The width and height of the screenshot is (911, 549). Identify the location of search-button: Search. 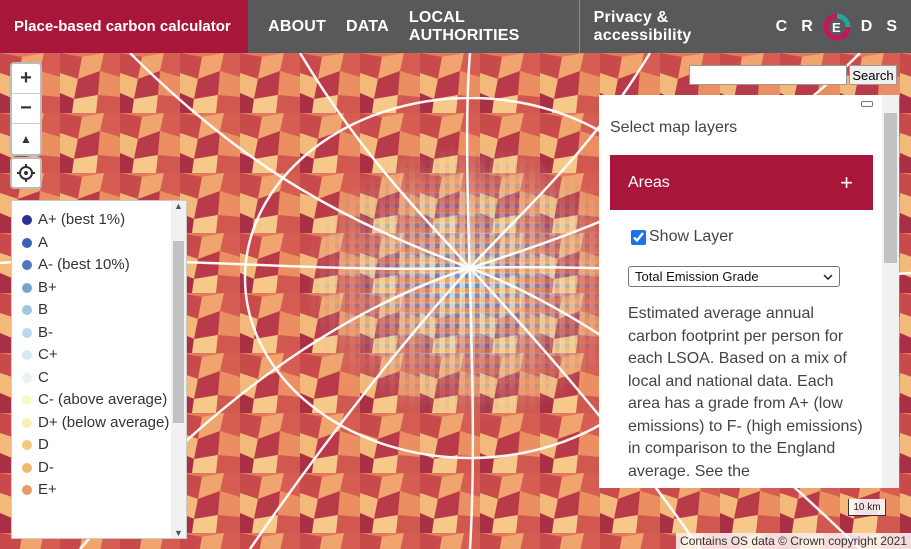
(873, 75).